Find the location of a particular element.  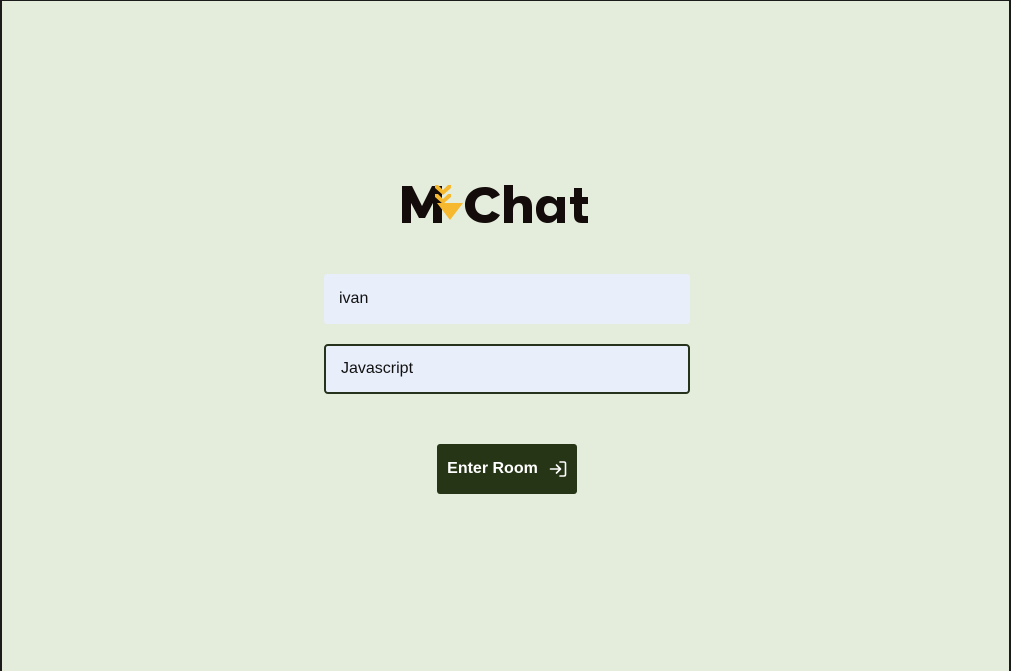

sign-in-icon is located at coordinates (558, 469).